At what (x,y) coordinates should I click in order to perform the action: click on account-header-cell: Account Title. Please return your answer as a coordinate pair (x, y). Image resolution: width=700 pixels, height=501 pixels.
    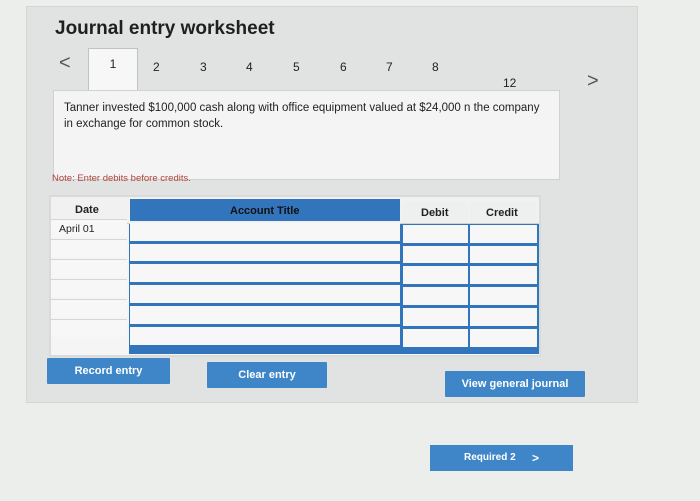
    Looking at the image, I should click on (265, 210).